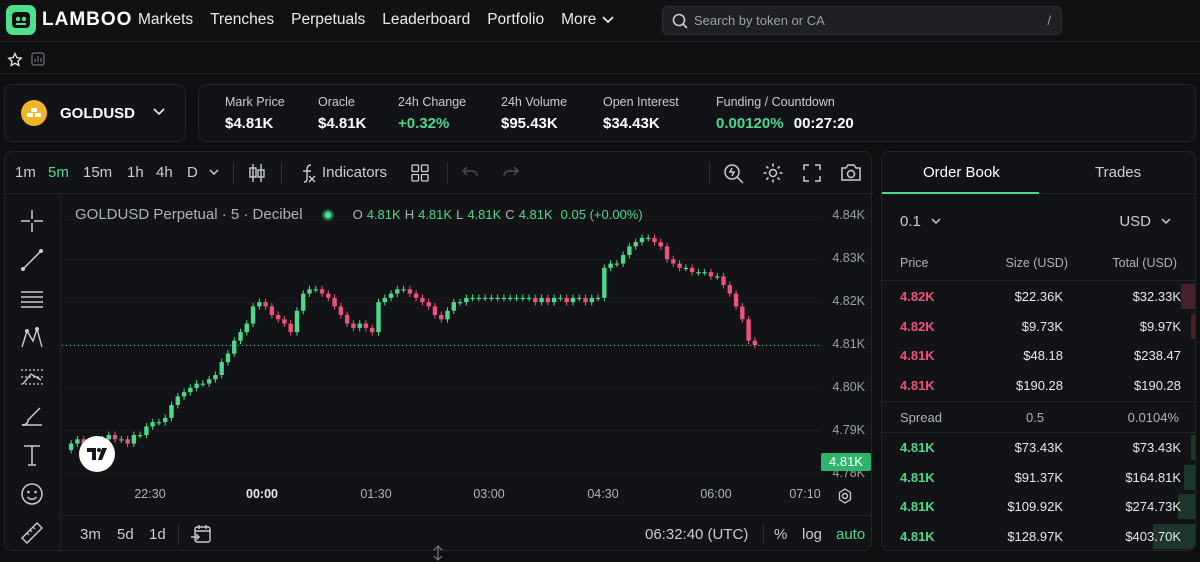 This screenshot has width=1200, height=562. What do you see at coordinates (470, 172) in the screenshot?
I see `undo-icon` at bounding box center [470, 172].